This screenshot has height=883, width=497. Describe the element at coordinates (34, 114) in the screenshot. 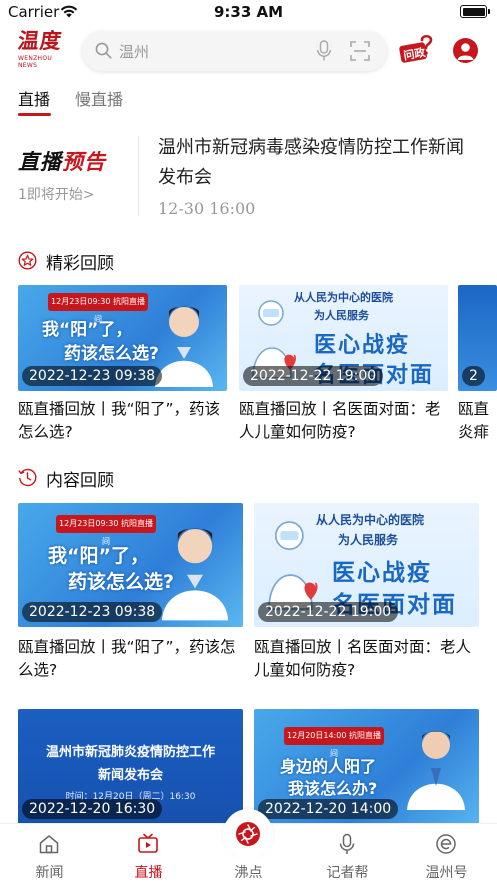

I see `active-tab-indicator` at that location.